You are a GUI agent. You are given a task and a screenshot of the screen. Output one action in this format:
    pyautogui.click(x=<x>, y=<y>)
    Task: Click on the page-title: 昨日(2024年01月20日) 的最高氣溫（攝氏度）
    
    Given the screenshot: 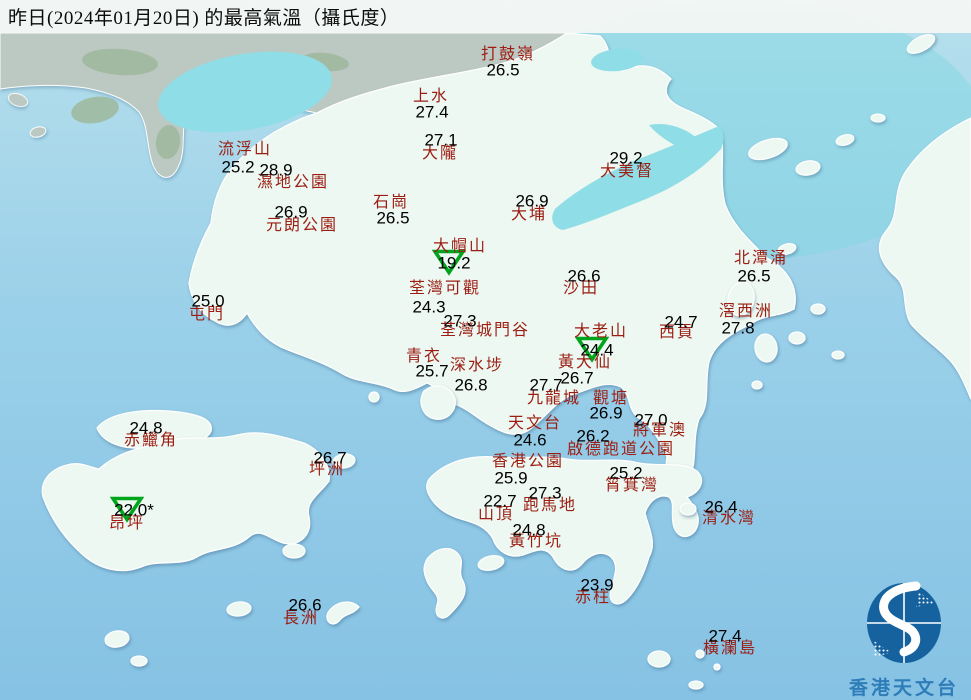 What is the action you would take?
    pyautogui.click(x=204, y=18)
    